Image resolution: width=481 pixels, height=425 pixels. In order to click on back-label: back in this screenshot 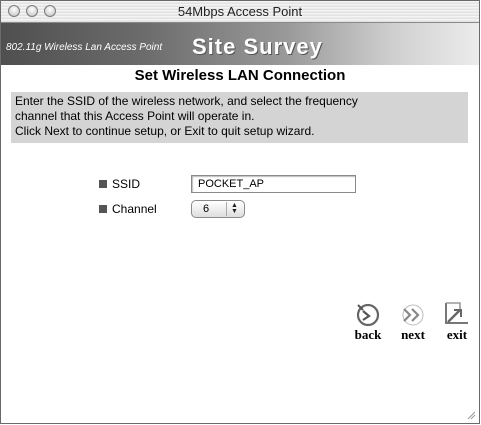, I will do `click(368, 334)`.